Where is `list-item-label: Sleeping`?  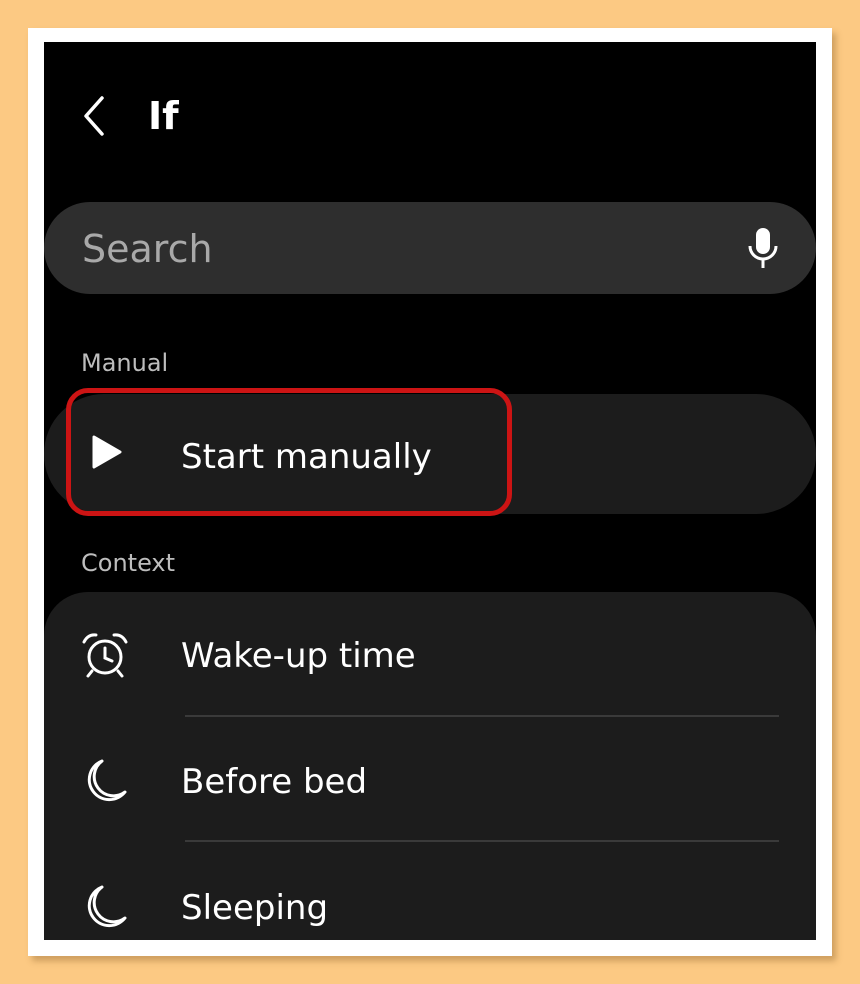
list-item-label: Sleeping is located at coordinates (255, 908).